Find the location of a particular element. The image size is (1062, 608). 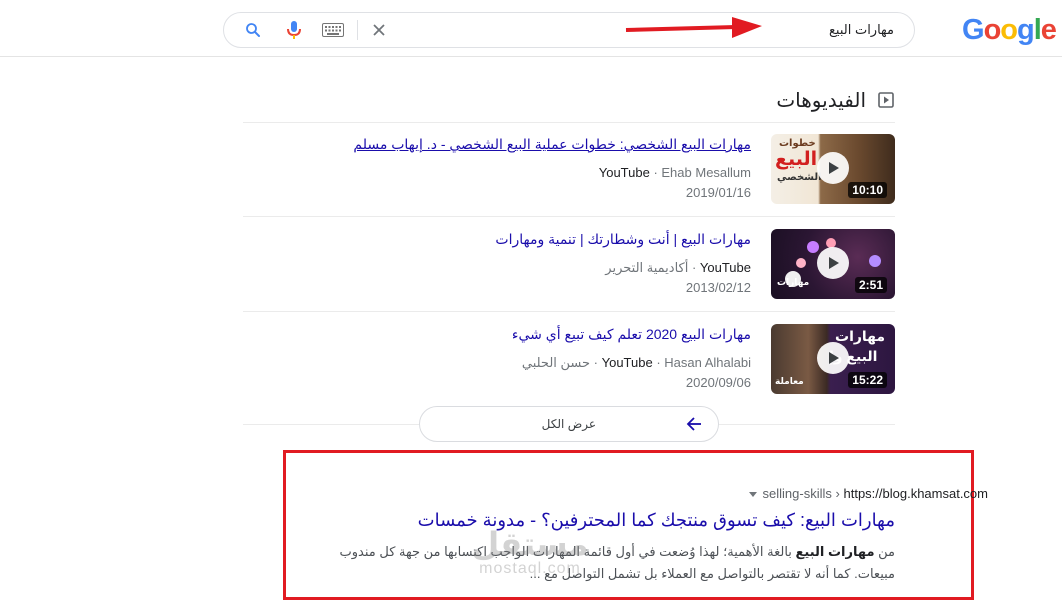

video-play-box-icon is located at coordinates (886, 100).